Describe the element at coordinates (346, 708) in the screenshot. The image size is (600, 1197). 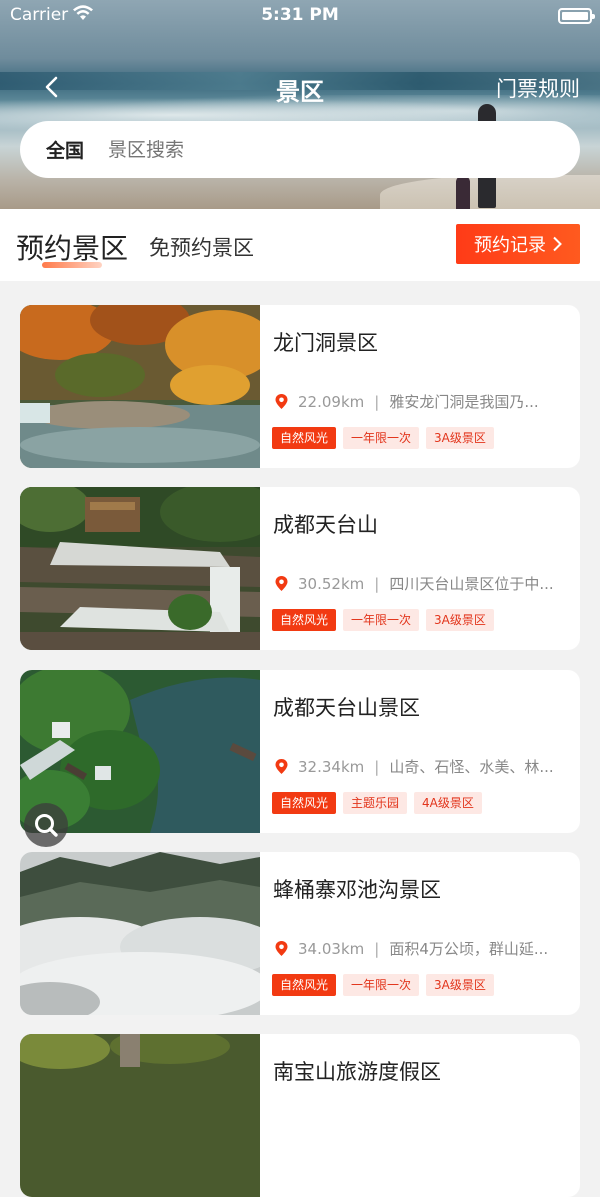
I see `scenic-name: 成都天台山景区` at that location.